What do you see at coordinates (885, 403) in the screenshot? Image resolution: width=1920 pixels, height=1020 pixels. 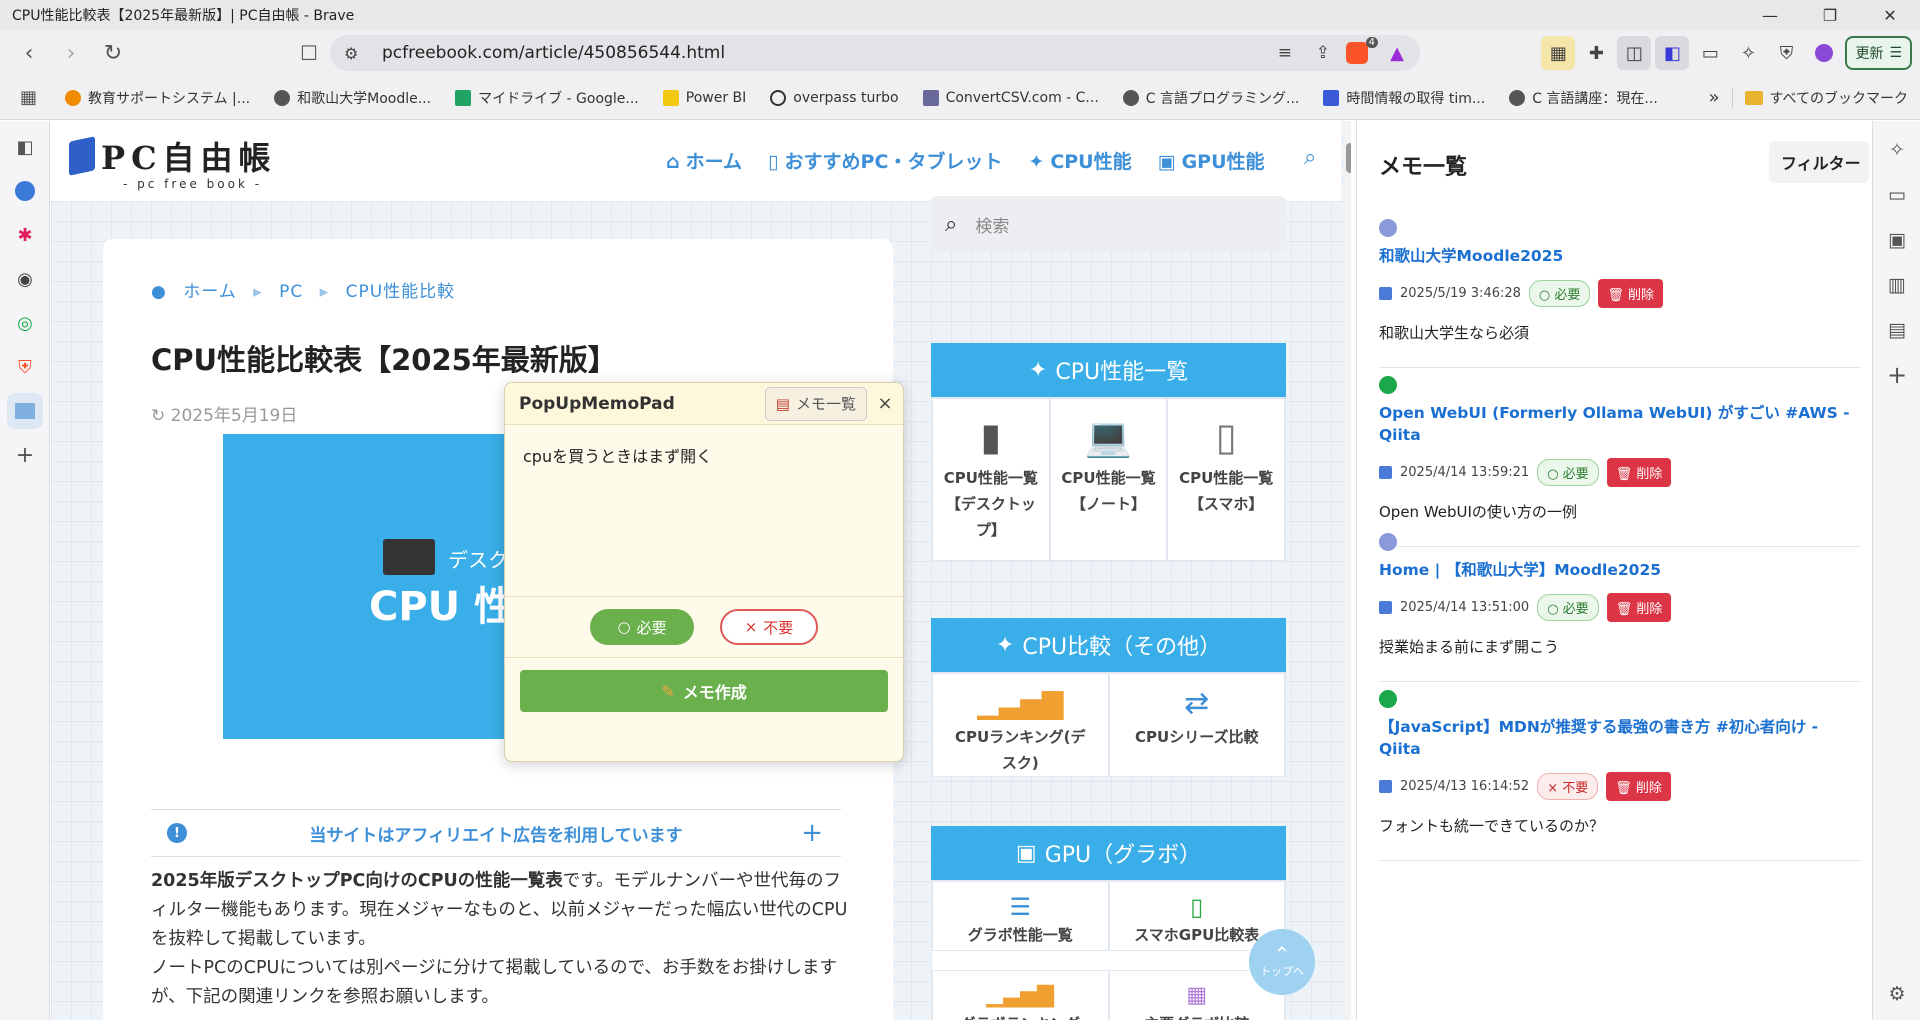 I see `popup-close-button: ×` at bounding box center [885, 403].